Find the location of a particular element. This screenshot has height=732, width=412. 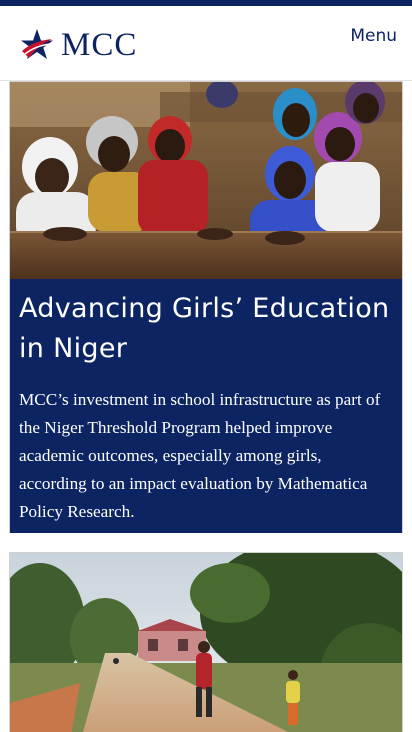

menu-button: Menu is located at coordinates (373, 36).